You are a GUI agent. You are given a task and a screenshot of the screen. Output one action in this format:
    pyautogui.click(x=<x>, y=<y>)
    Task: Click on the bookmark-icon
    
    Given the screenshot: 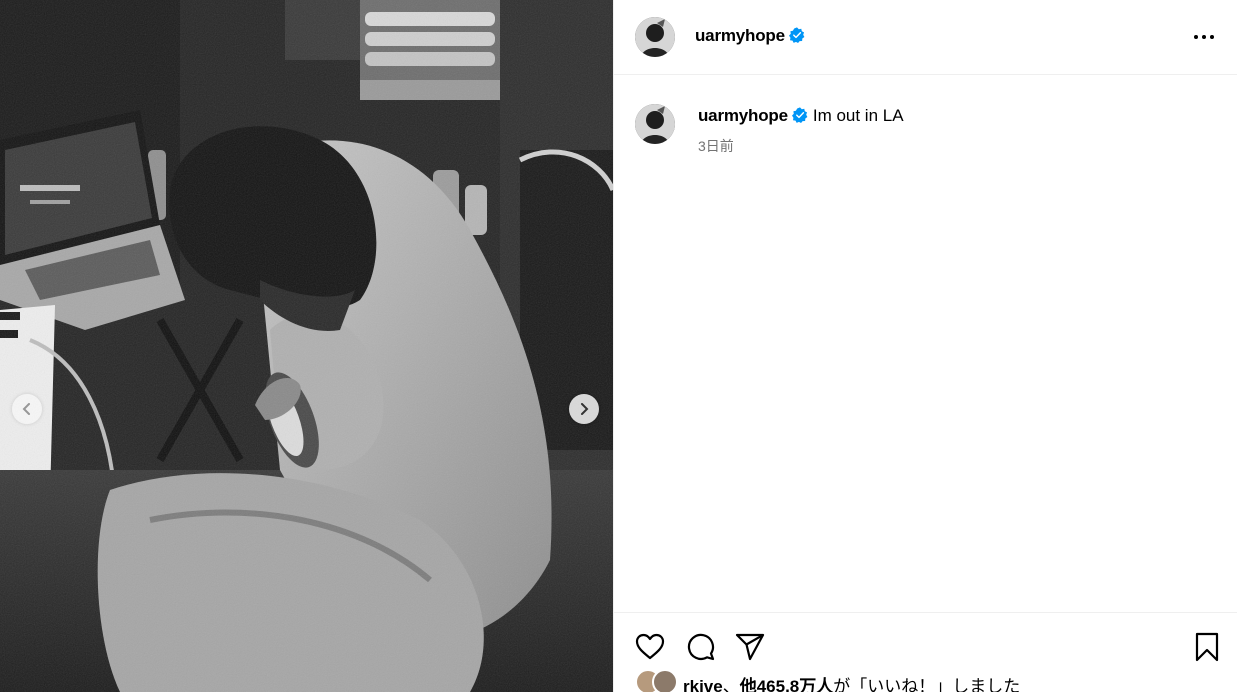 What is the action you would take?
    pyautogui.click(x=1207, y=647)
    